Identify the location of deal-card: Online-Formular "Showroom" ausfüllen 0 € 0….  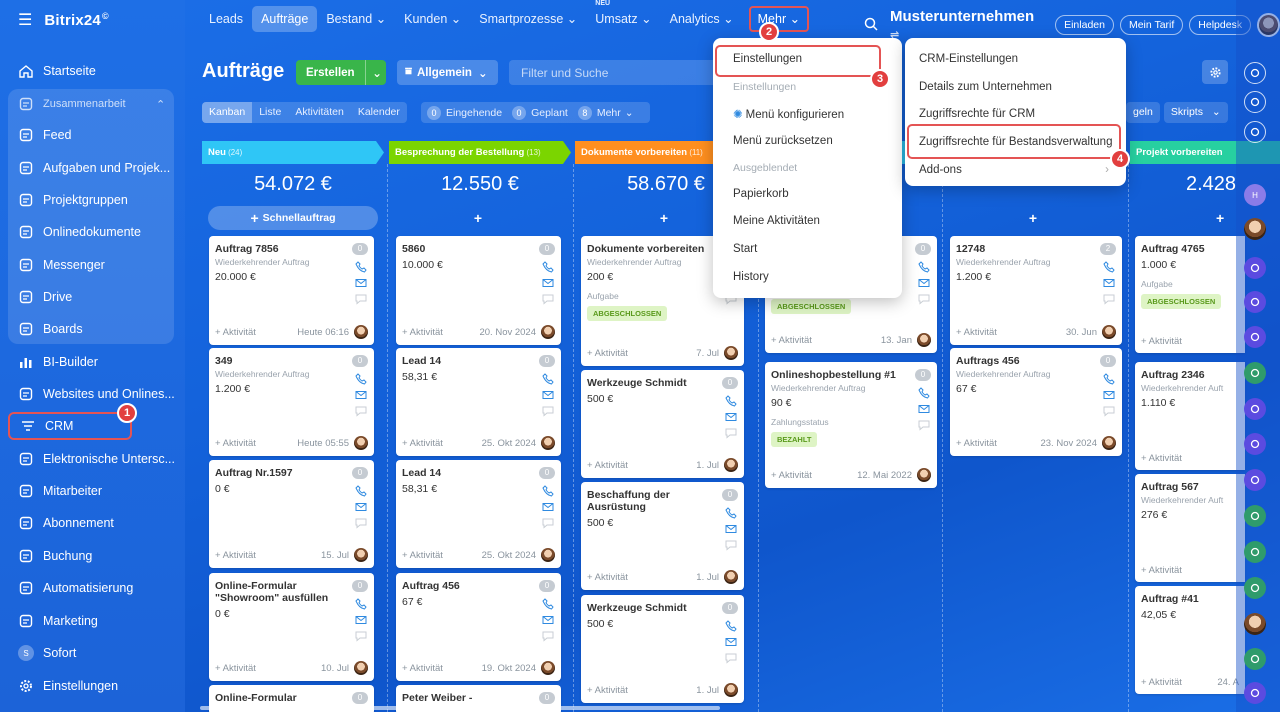
(291, 627).